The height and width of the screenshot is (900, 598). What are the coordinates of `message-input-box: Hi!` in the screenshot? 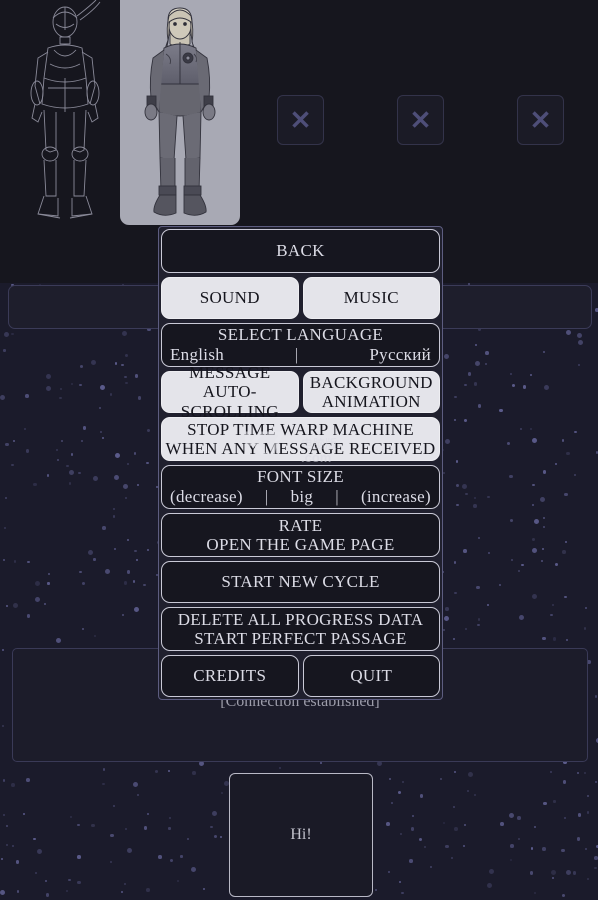 It's located at (301, 835).